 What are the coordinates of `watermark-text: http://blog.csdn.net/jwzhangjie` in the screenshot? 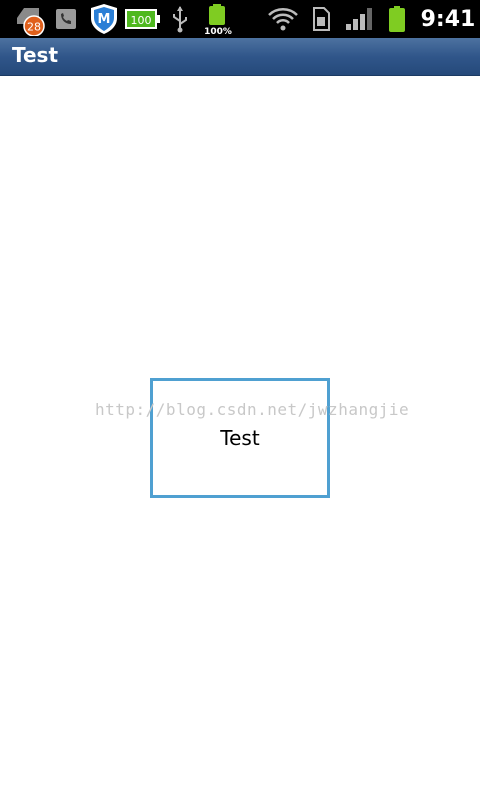 It's located at (252, 409).